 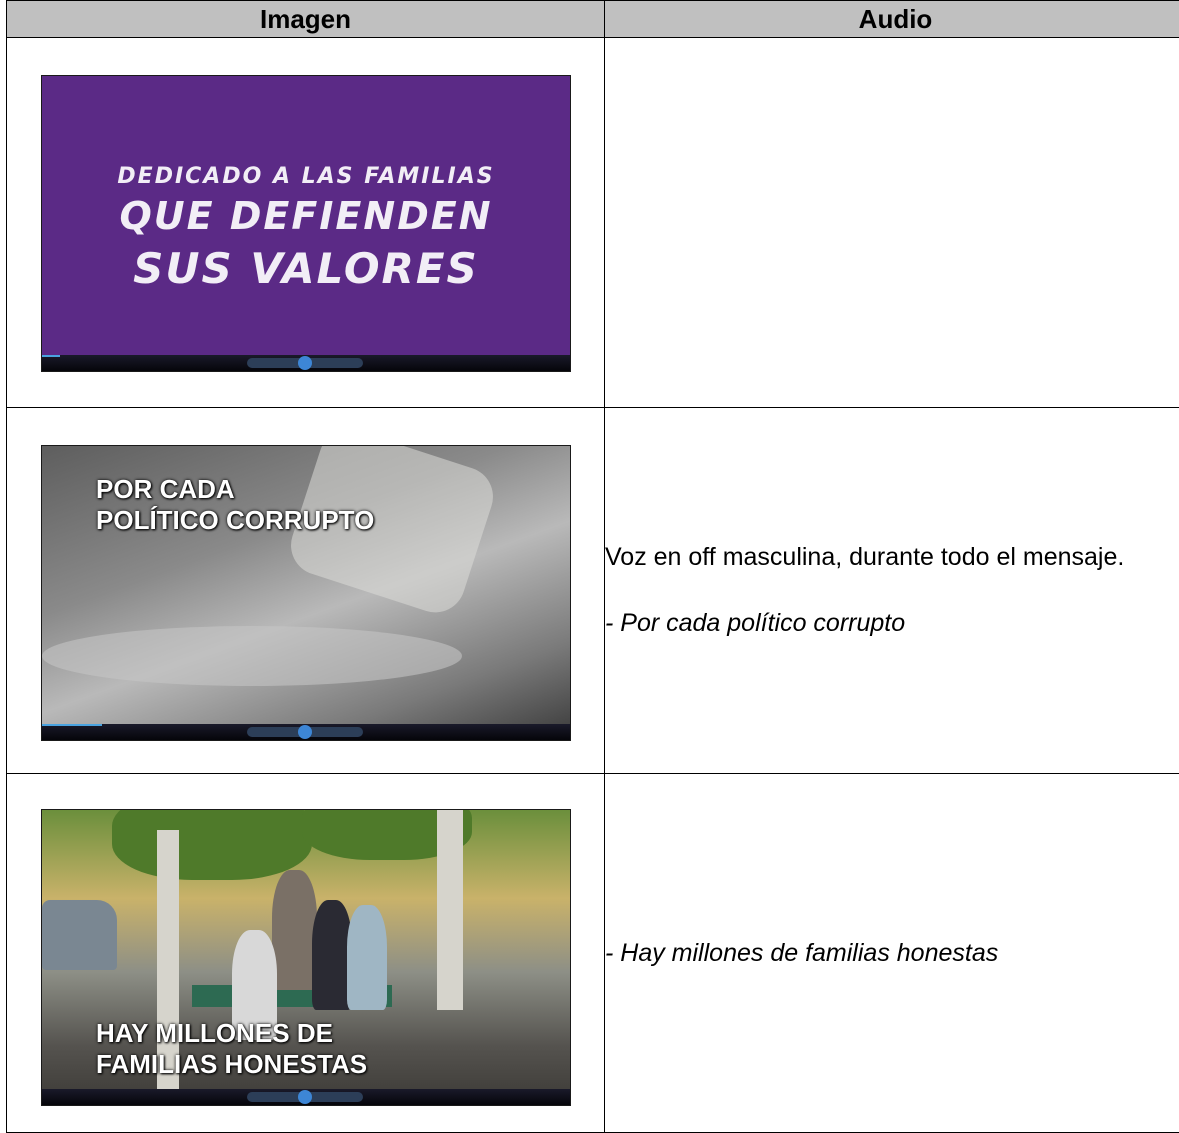 I want to click on video-frame-3: HAY MILLONES DE FAMILIAS HONESTAS, so click(x=306, y=957).